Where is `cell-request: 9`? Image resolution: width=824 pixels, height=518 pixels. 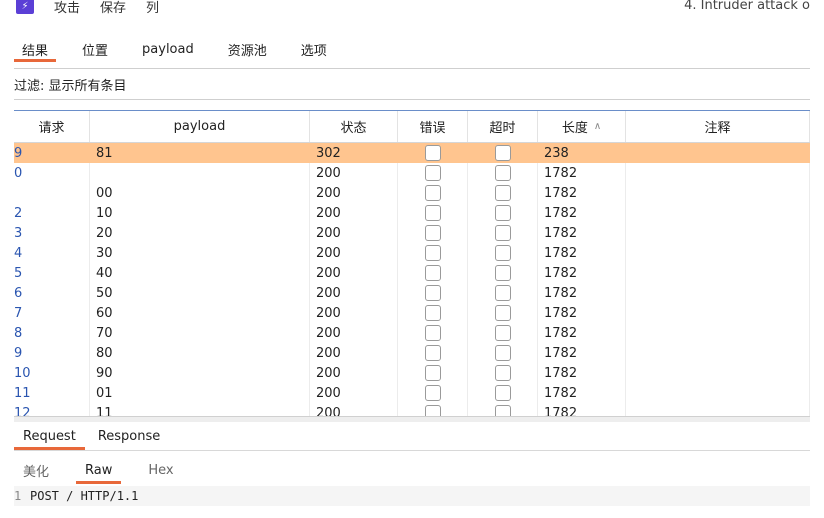
cell-request: 9 is located at coordinates (52, 353).